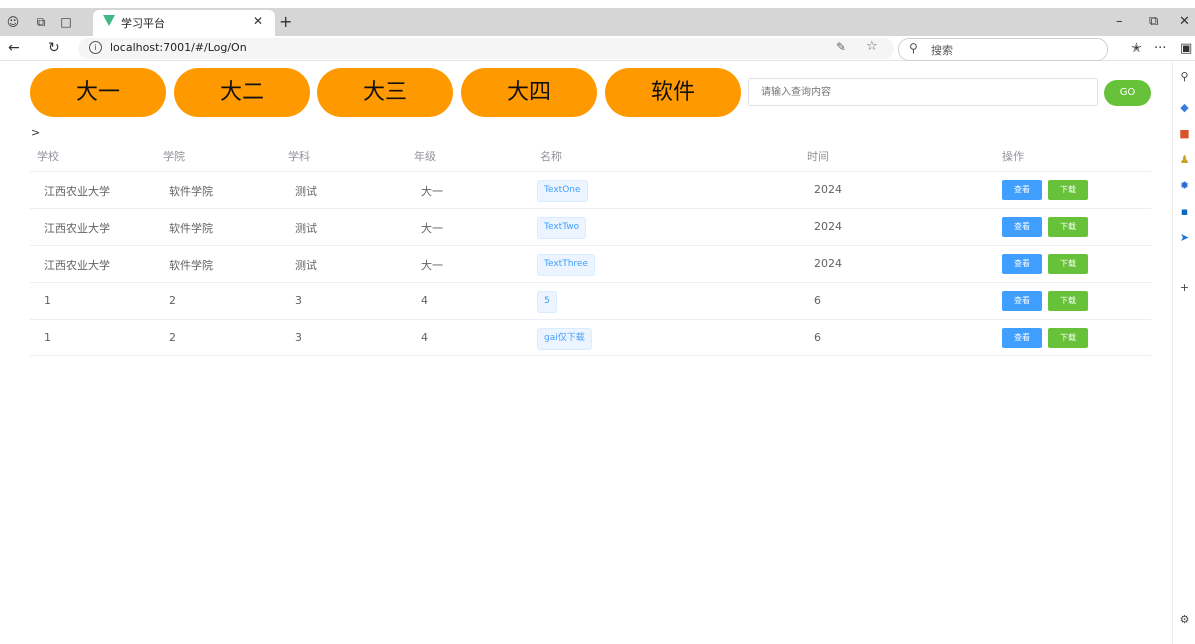 Image resolution: width=1195 pixels, height=644 pixels. What do you see at coordinates (913, 48) in the screenshot?
I see `search-icon: ⚲` at bounding box center [913, 48].